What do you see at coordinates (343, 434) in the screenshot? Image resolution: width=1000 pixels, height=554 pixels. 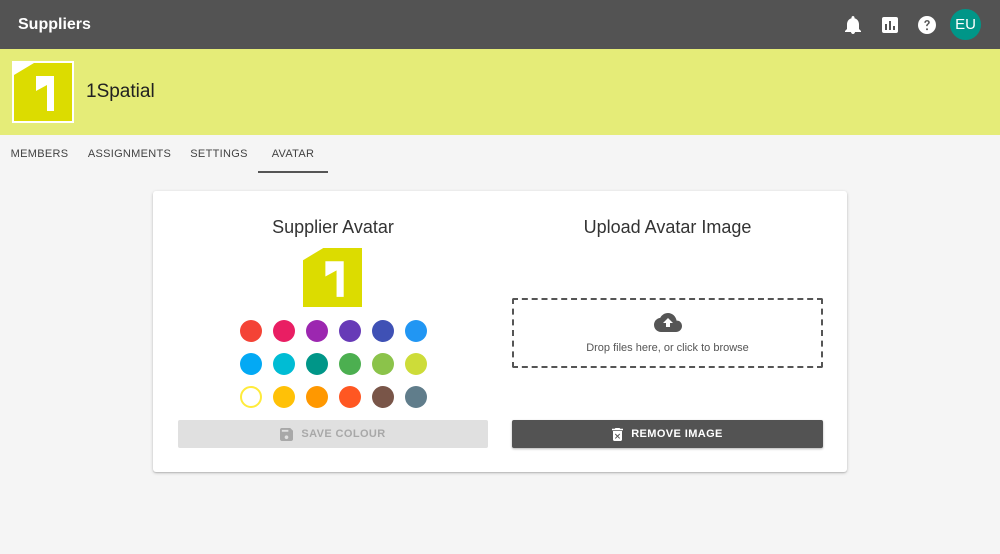 I see `save-colour-label: SAVE COLOUR` at bounding box center [343, 434].